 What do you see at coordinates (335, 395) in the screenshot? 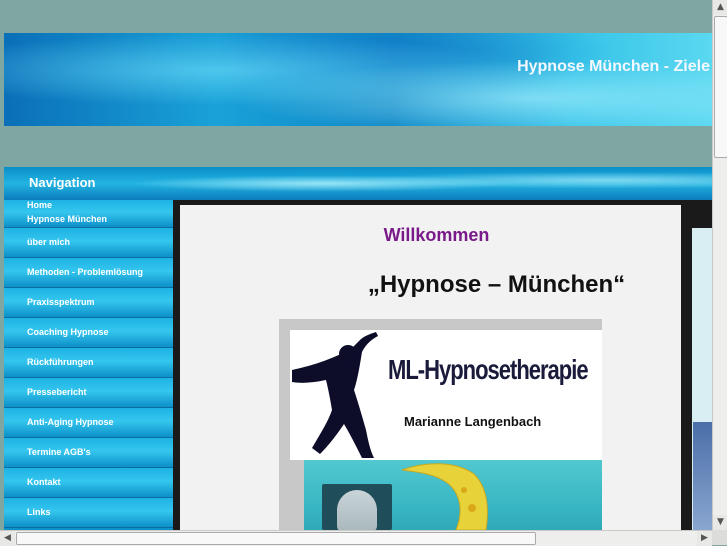
I see `dancing-figure-icon` at bounding box center [335, 395].